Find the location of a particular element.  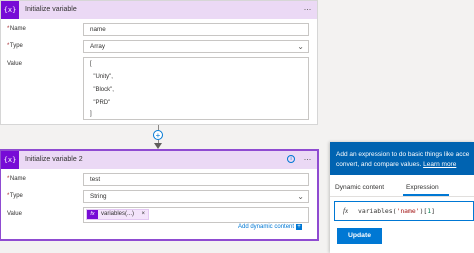

token-label: variables(...) is located at coordinates (118, 214).